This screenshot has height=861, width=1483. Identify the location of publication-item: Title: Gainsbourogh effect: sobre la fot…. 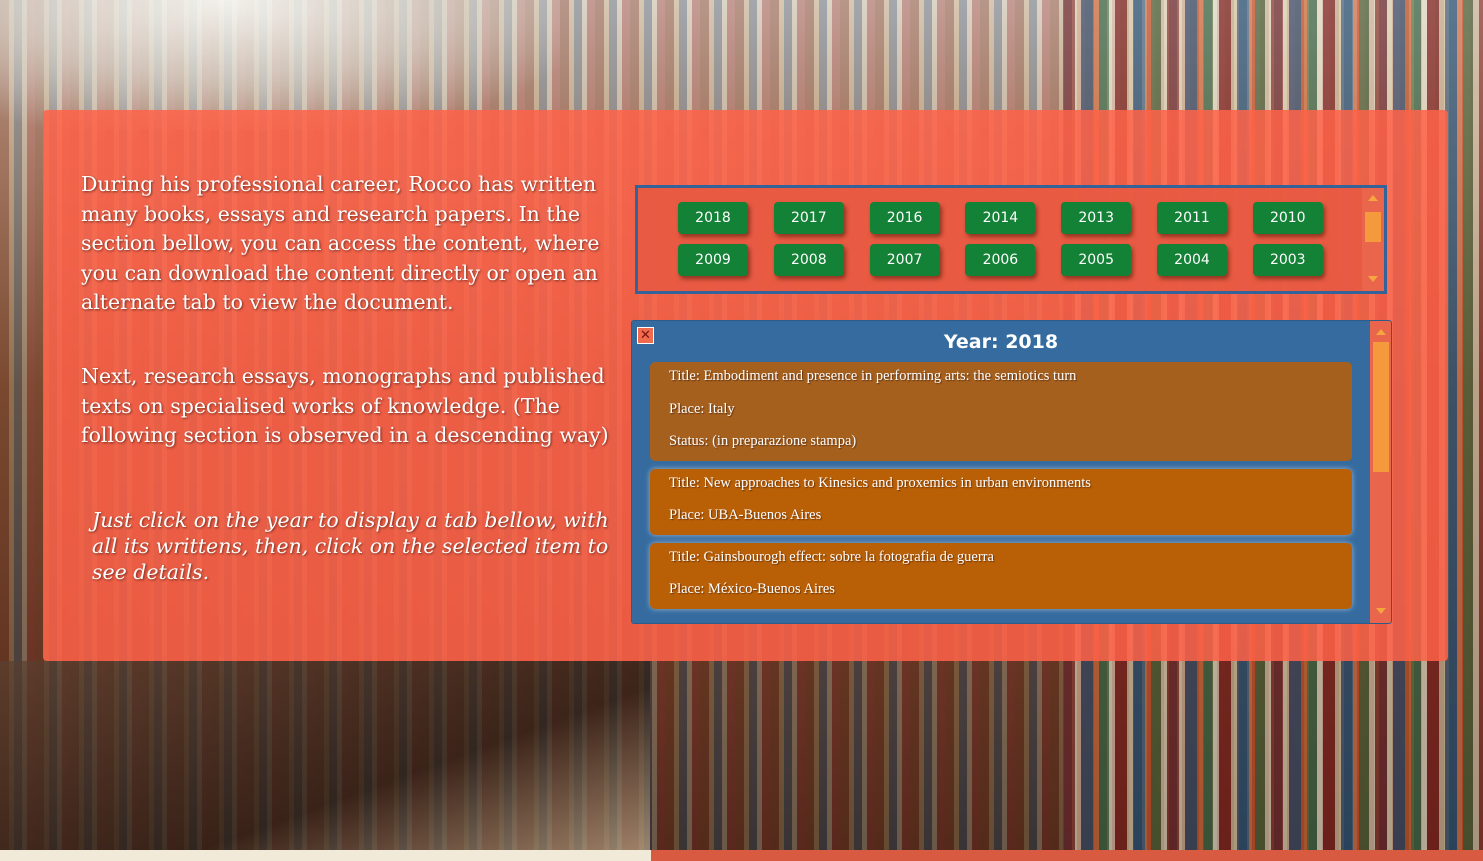
(1001, 575).